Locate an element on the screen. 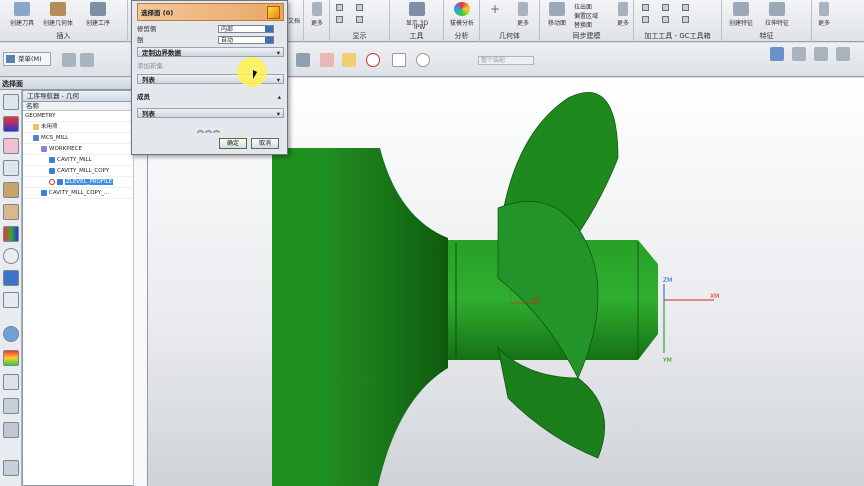 The width and height of the screenshot is (864, 486). navigator-row: CAVITY_MILL_COPY✔ is located at coordinates (85, 171).